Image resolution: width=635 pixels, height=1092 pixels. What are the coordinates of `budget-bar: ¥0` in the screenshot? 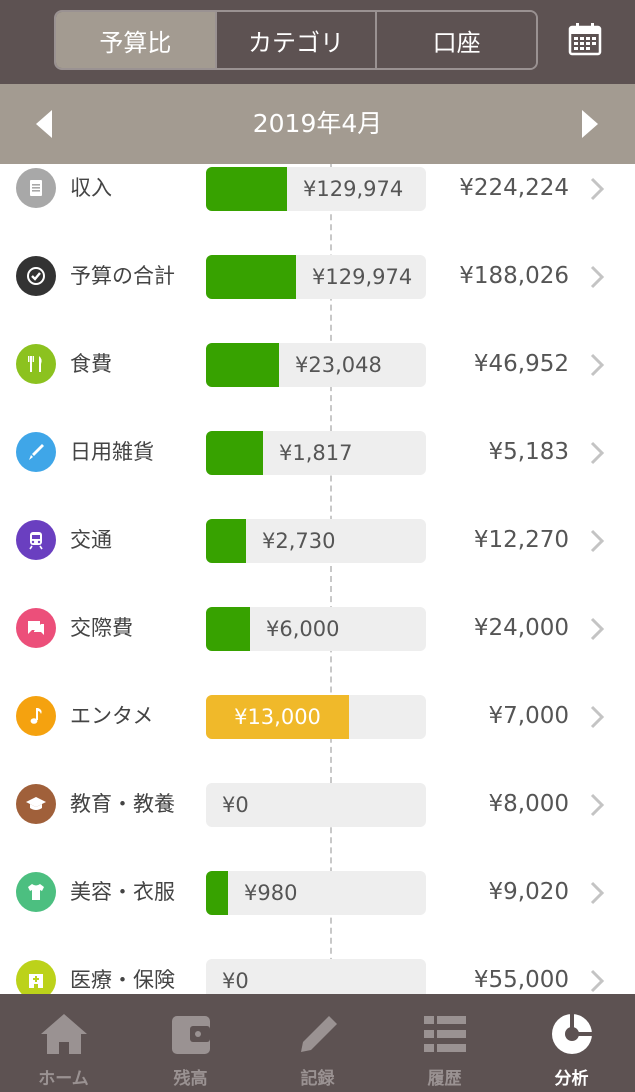 It's located at (316, 805).